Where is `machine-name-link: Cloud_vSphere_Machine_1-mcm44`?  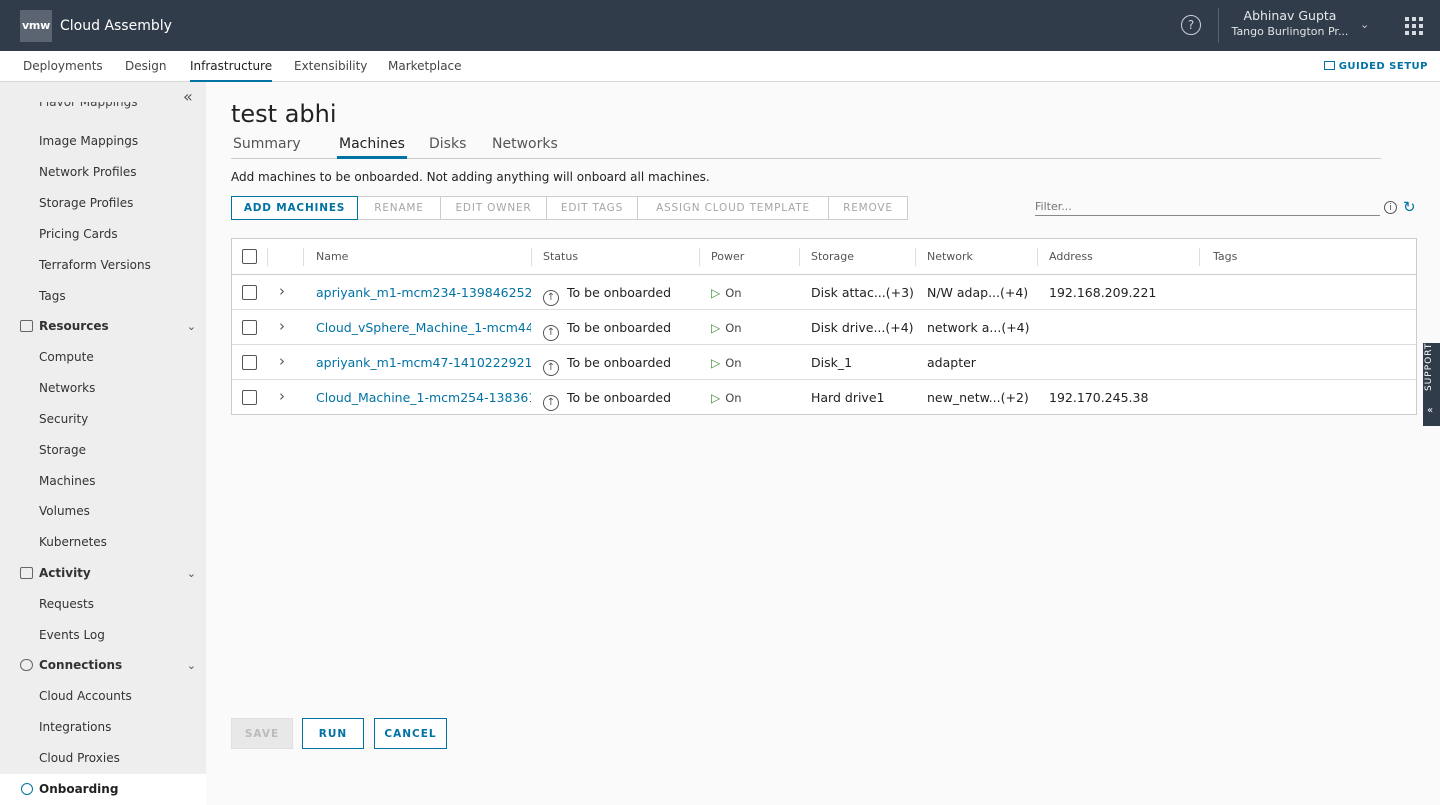 machine-name-link: Cloud_vSphere_Machine_1-mcm44 is located at coordinates (423, 327).